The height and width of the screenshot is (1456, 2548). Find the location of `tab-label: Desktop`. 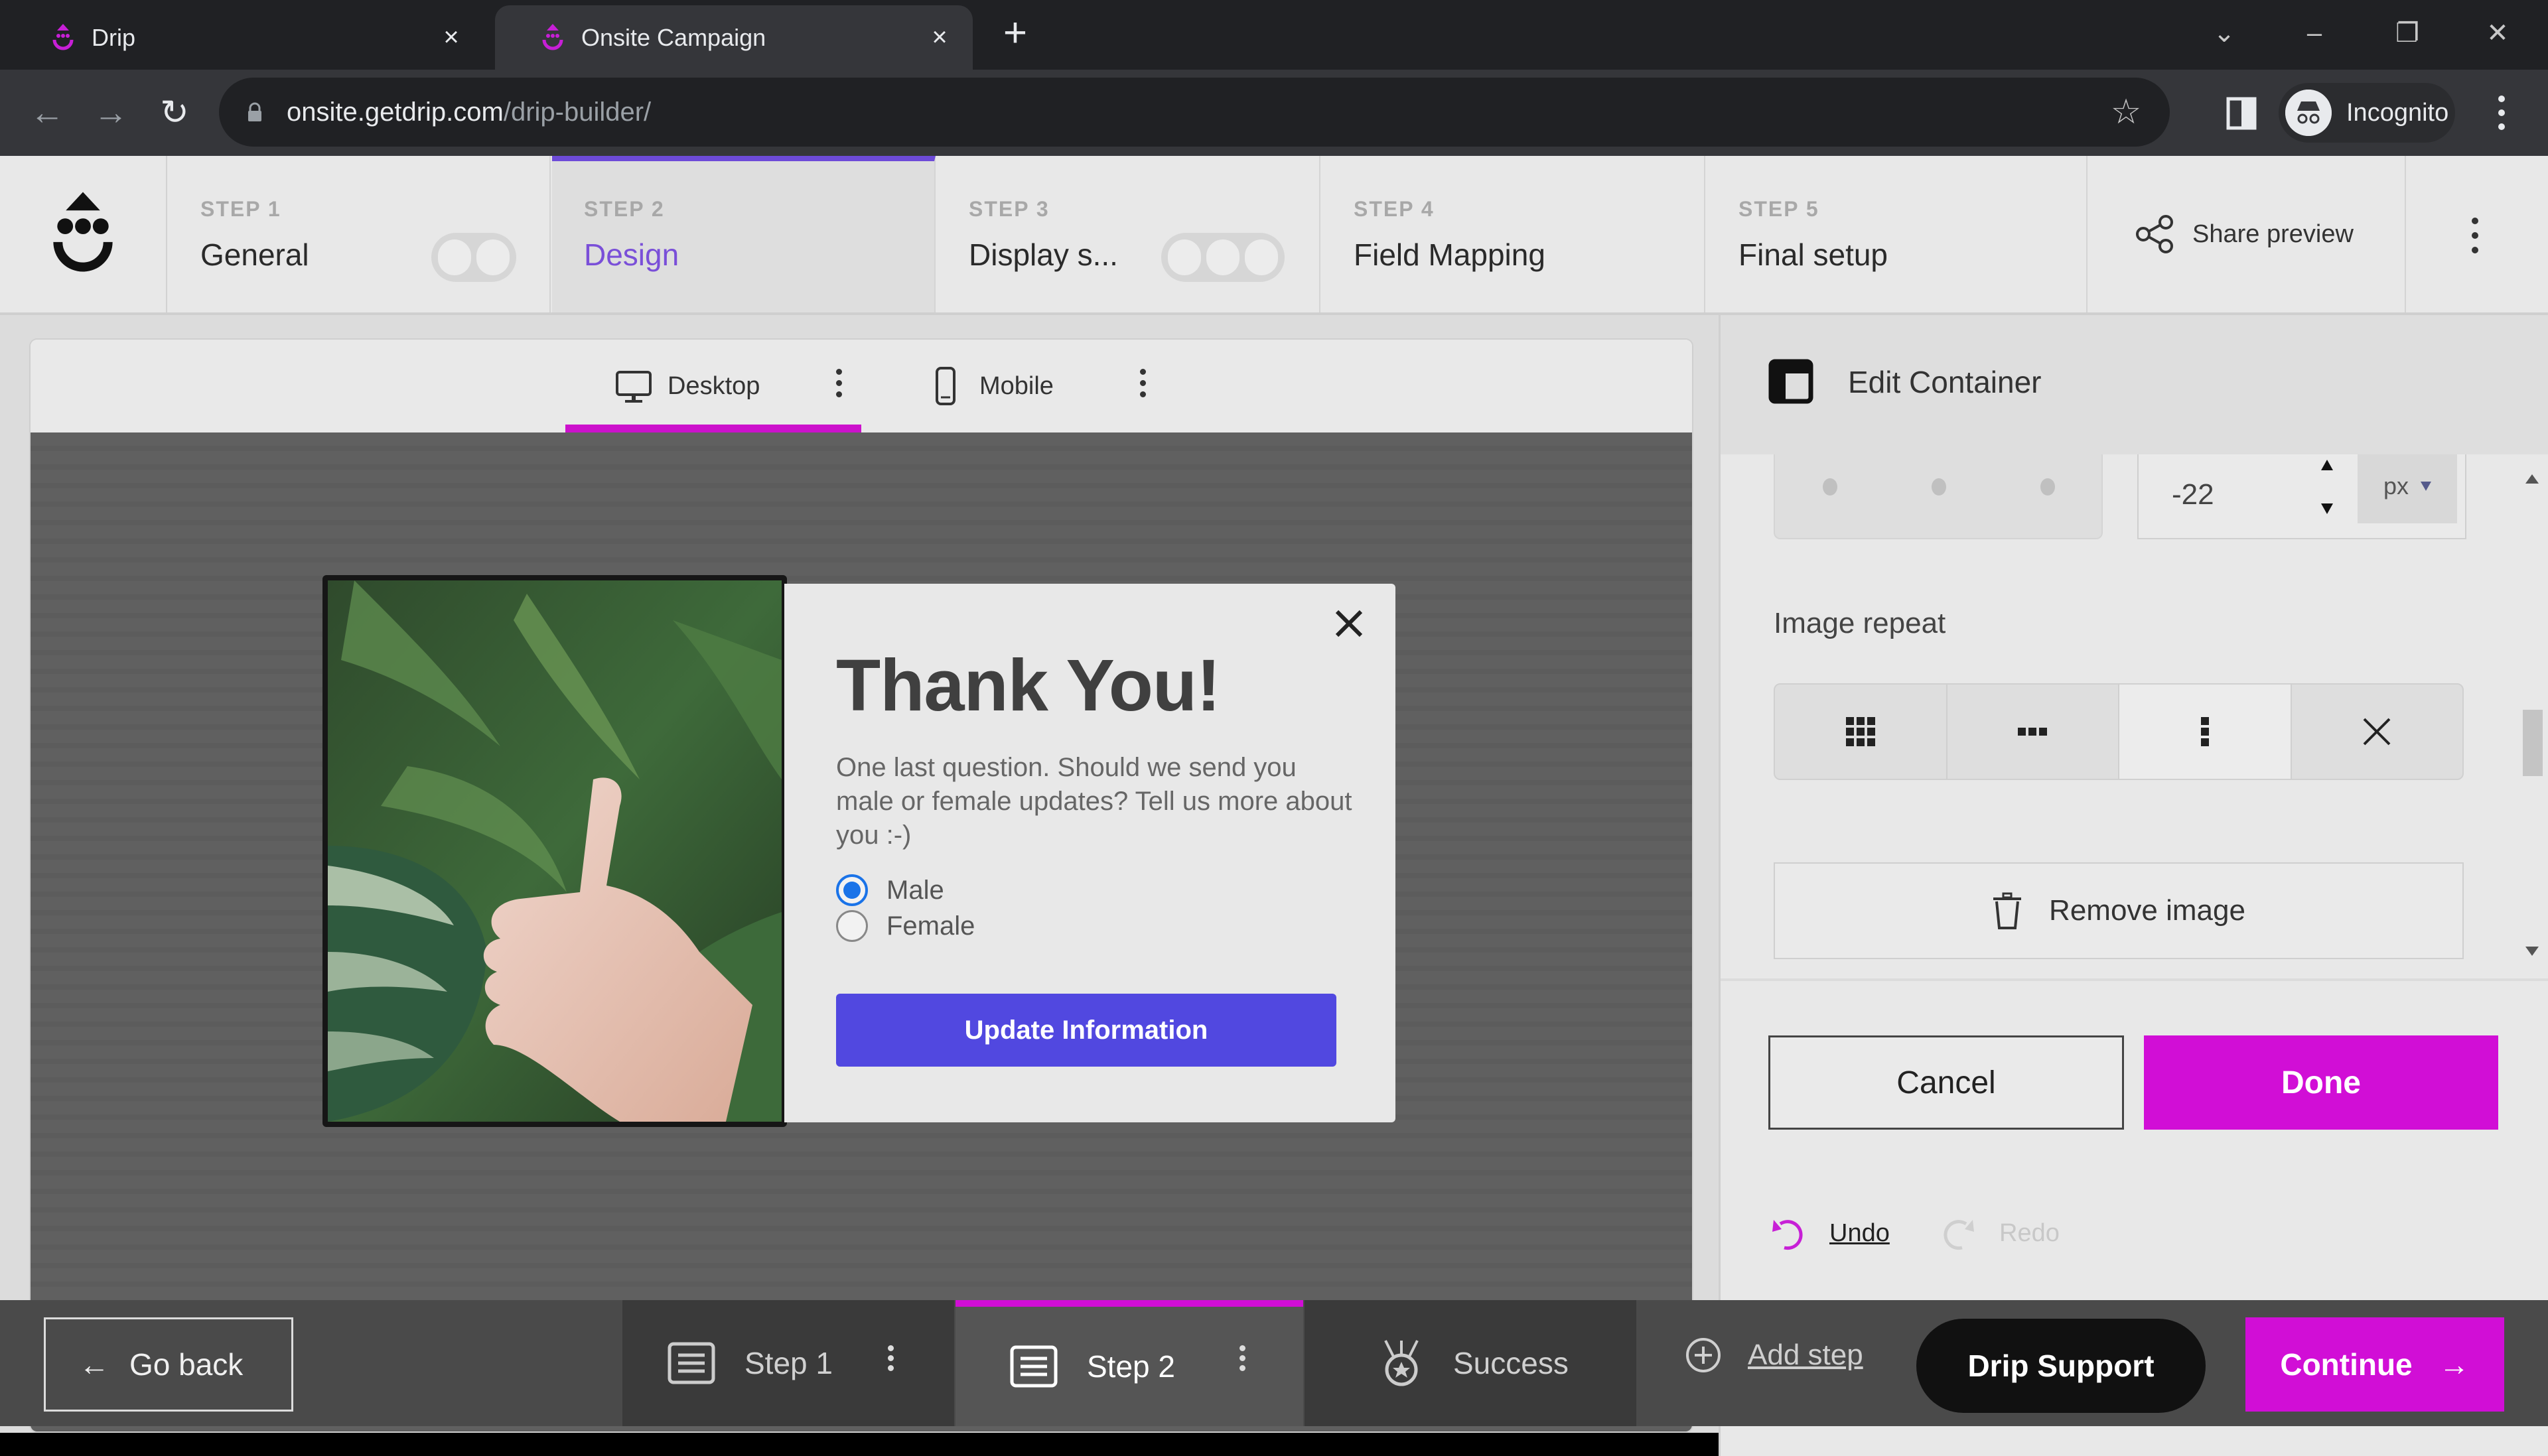

tab-label: Desktop is located at coordinates (714, 385).